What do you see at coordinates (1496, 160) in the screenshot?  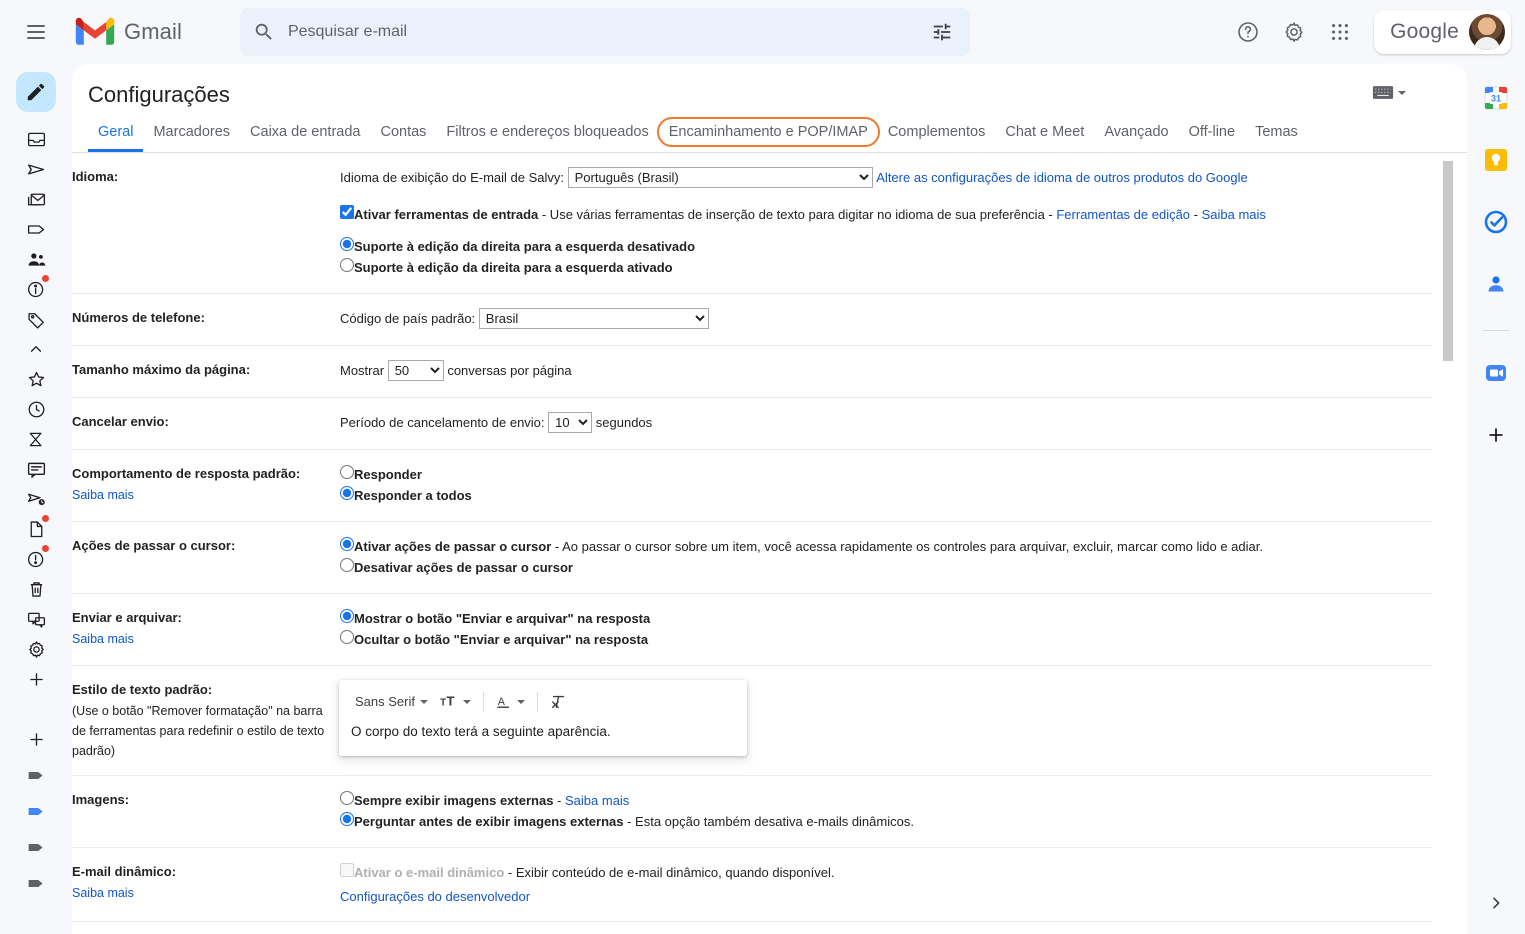 I see `google-keep-icon` at bounding box center [1496, 160].